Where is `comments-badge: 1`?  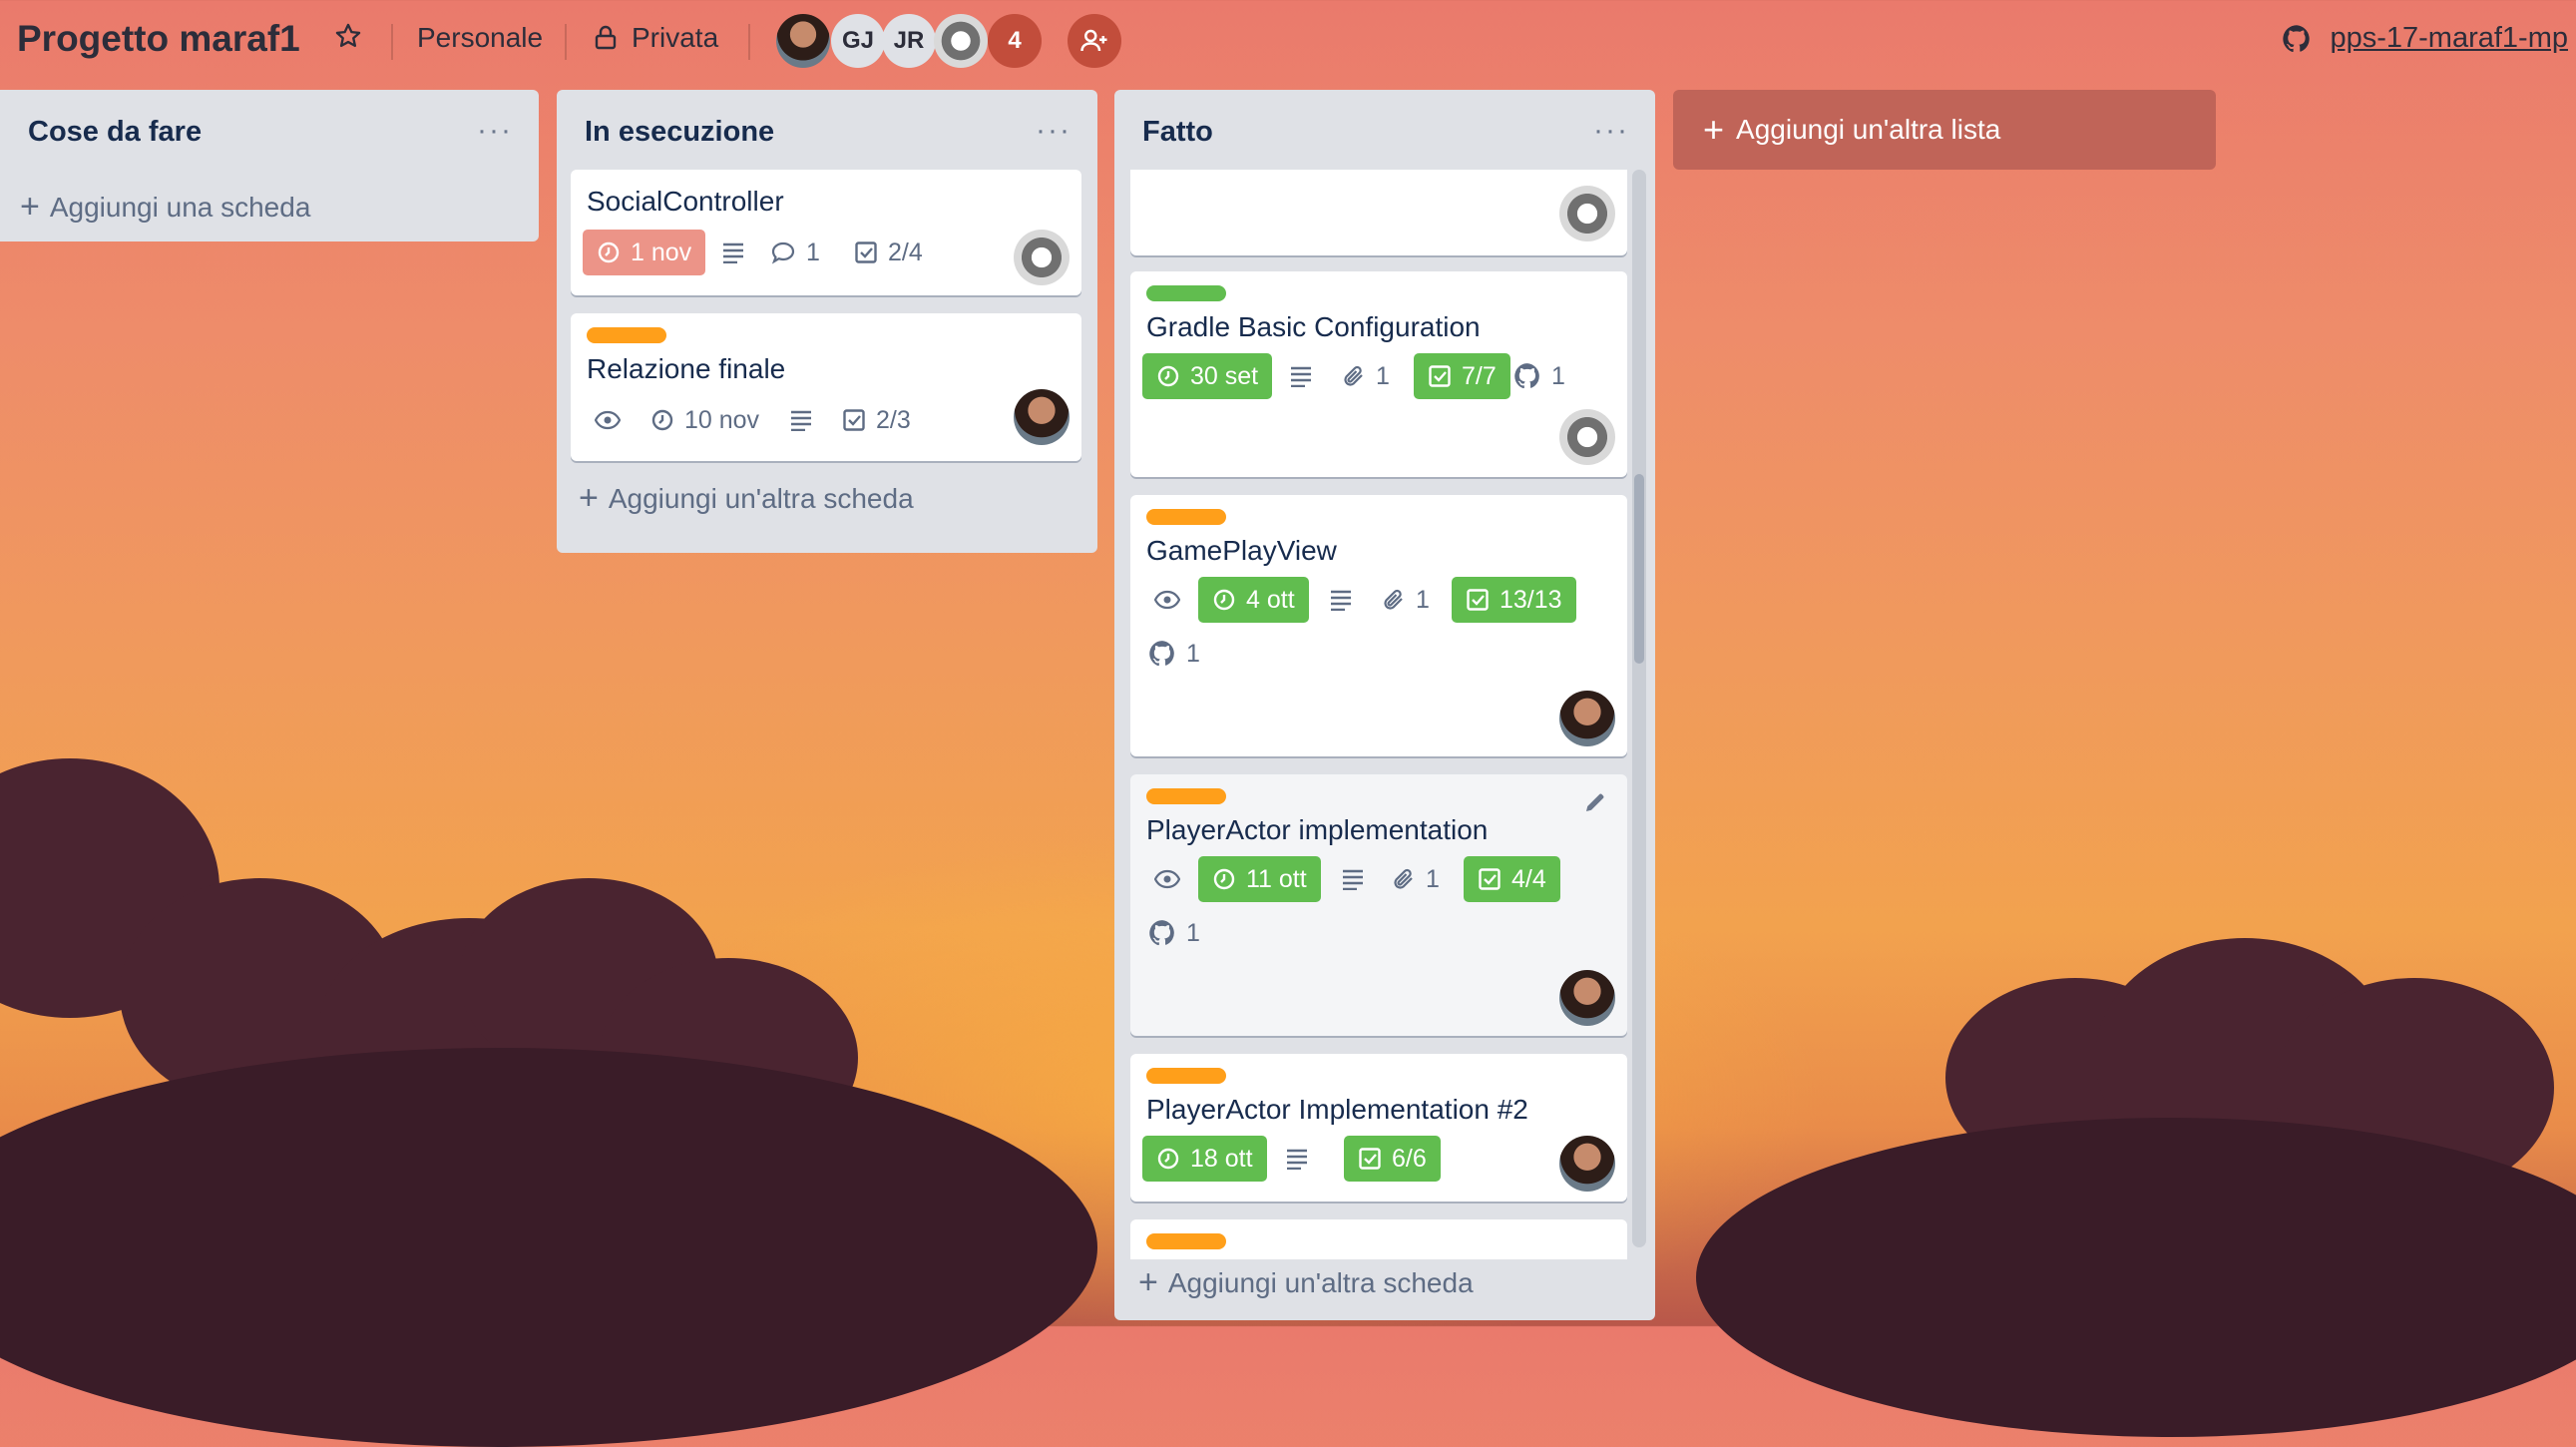
comments-badge: 1 is located at coordinates (795, 253).